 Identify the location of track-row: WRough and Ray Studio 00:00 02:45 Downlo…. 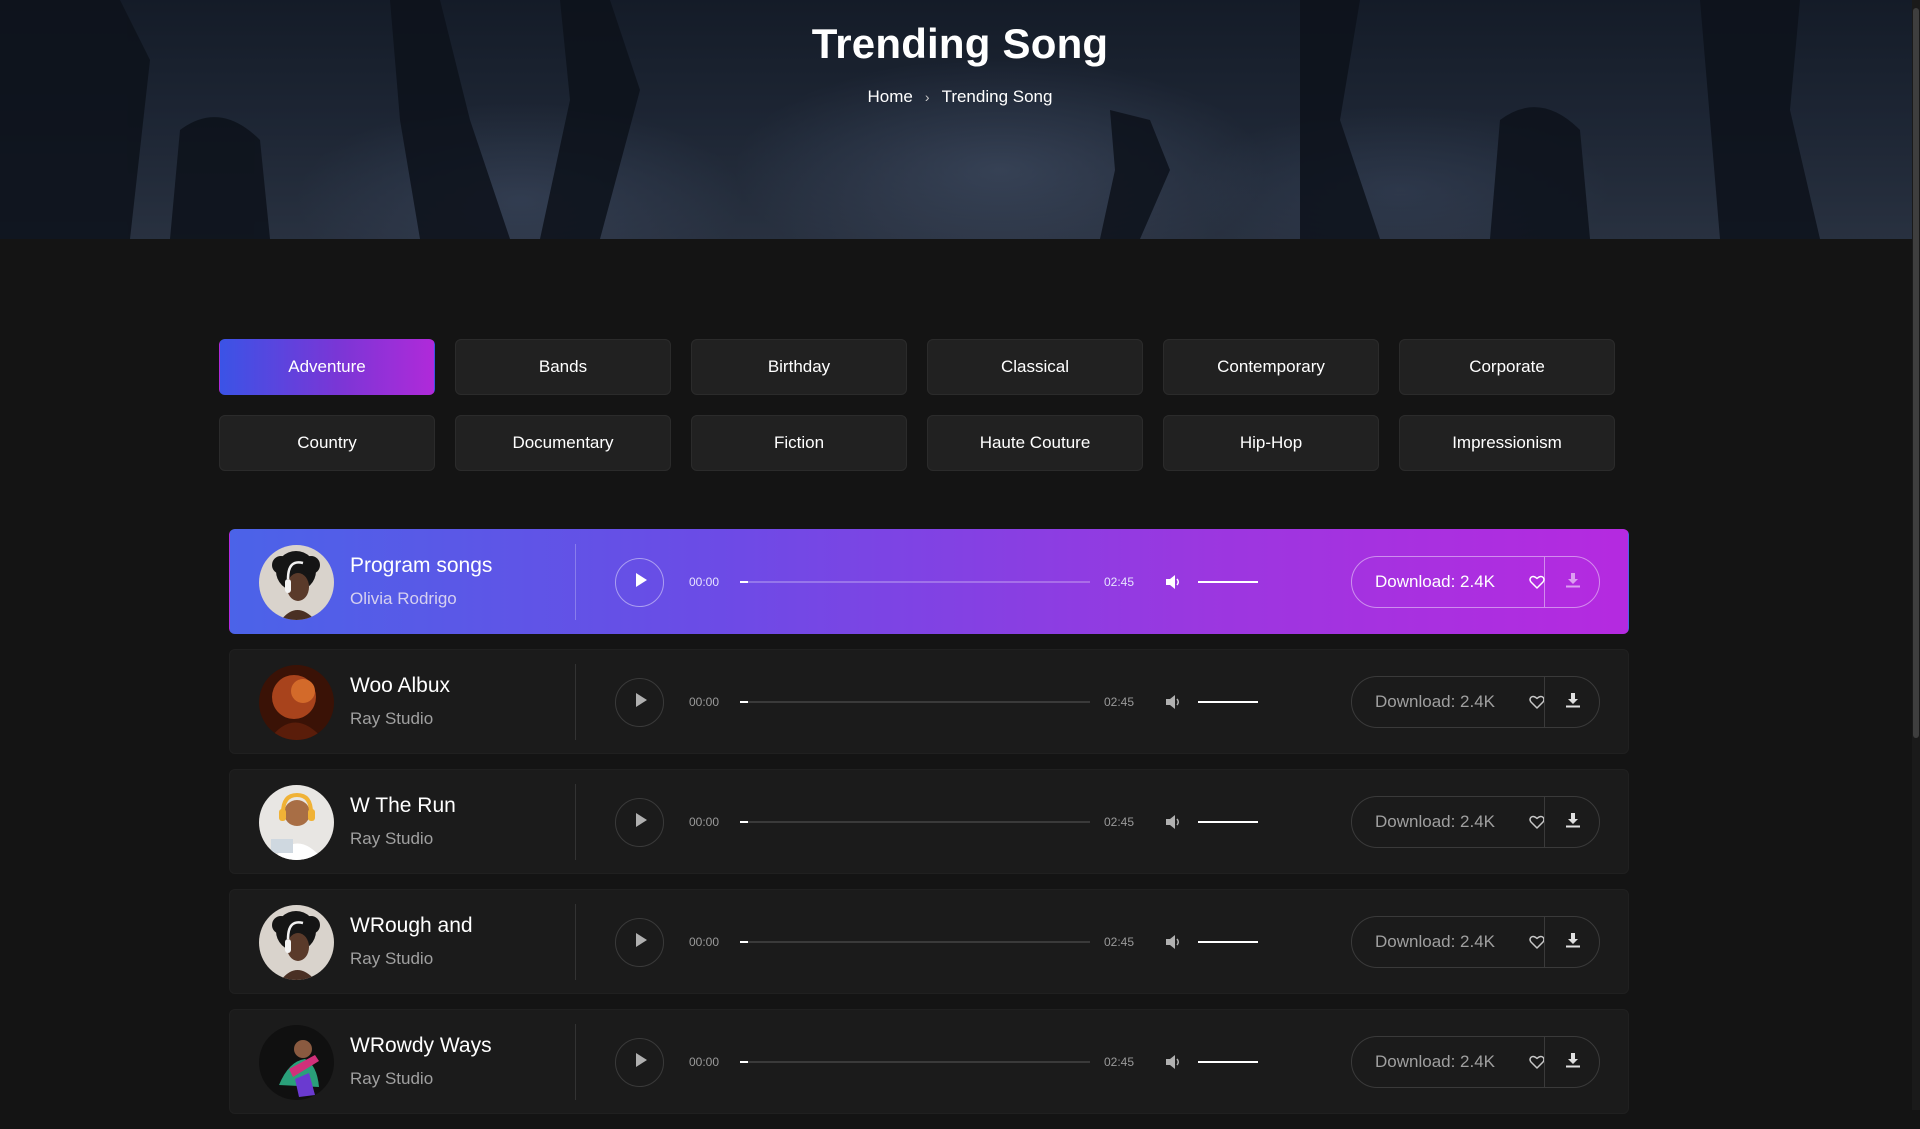
(929, 941).